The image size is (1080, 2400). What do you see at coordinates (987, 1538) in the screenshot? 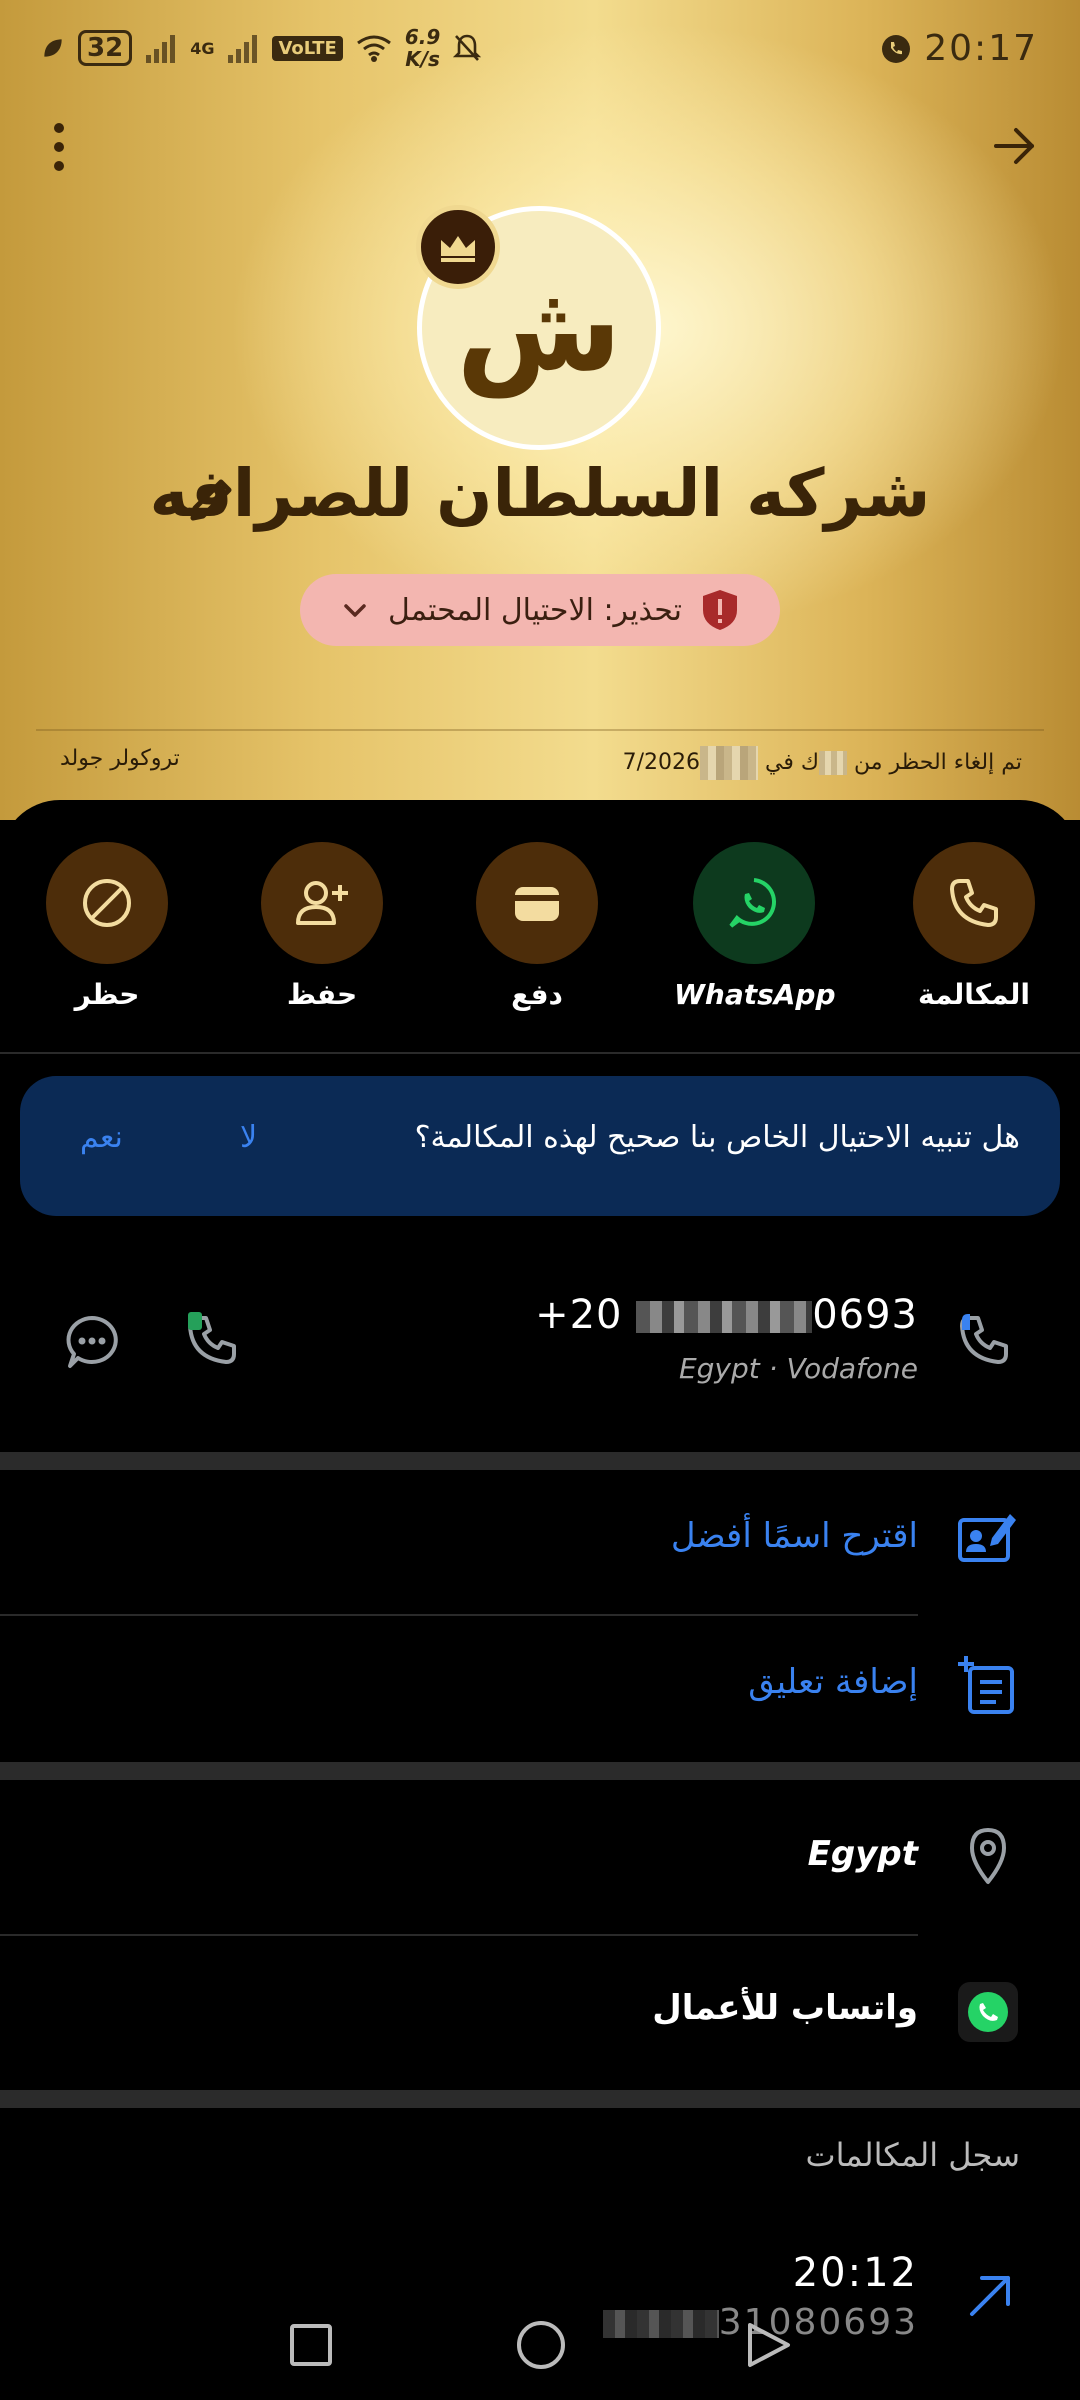
I see `suggest-name-icon` at bounding box center [987, 1538].